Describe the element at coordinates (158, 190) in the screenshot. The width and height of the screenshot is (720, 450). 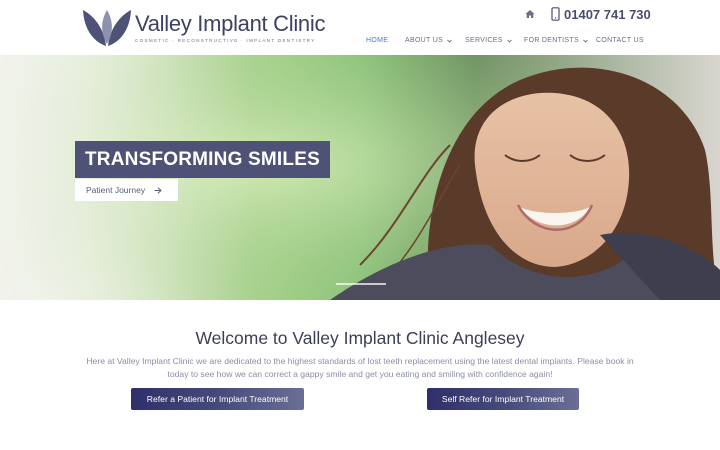
I see `arrow-right-icon` at that location.